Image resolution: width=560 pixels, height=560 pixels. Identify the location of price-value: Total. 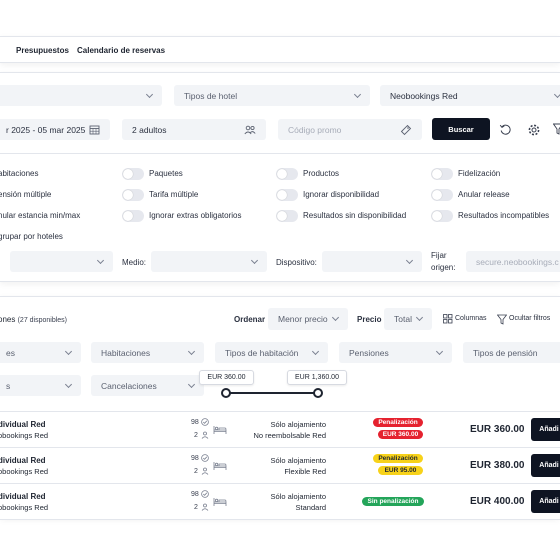
(403, 319).